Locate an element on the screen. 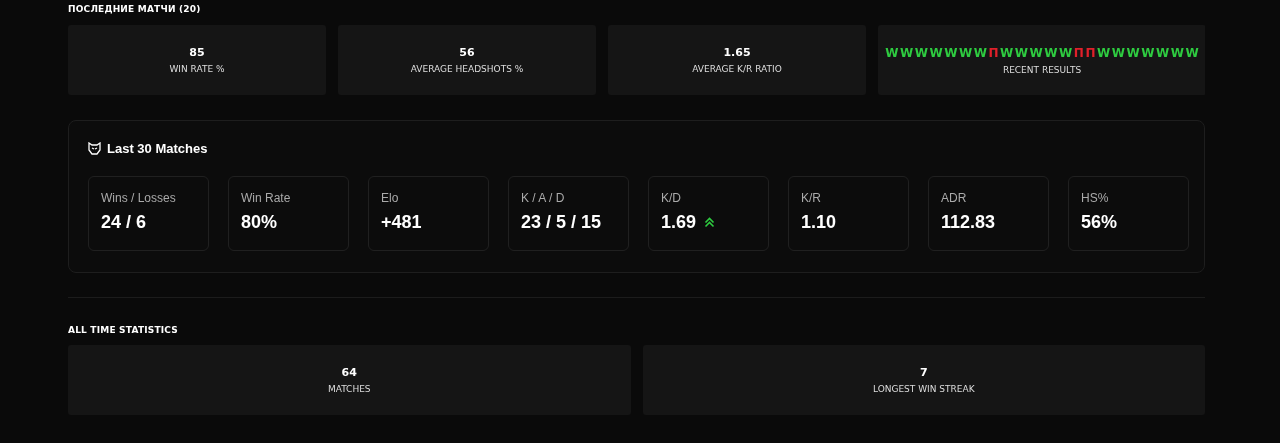 This screenshot has height=443, width=1280. stat-label: RECENT RESULTS is located at coordinates (1042, 69).